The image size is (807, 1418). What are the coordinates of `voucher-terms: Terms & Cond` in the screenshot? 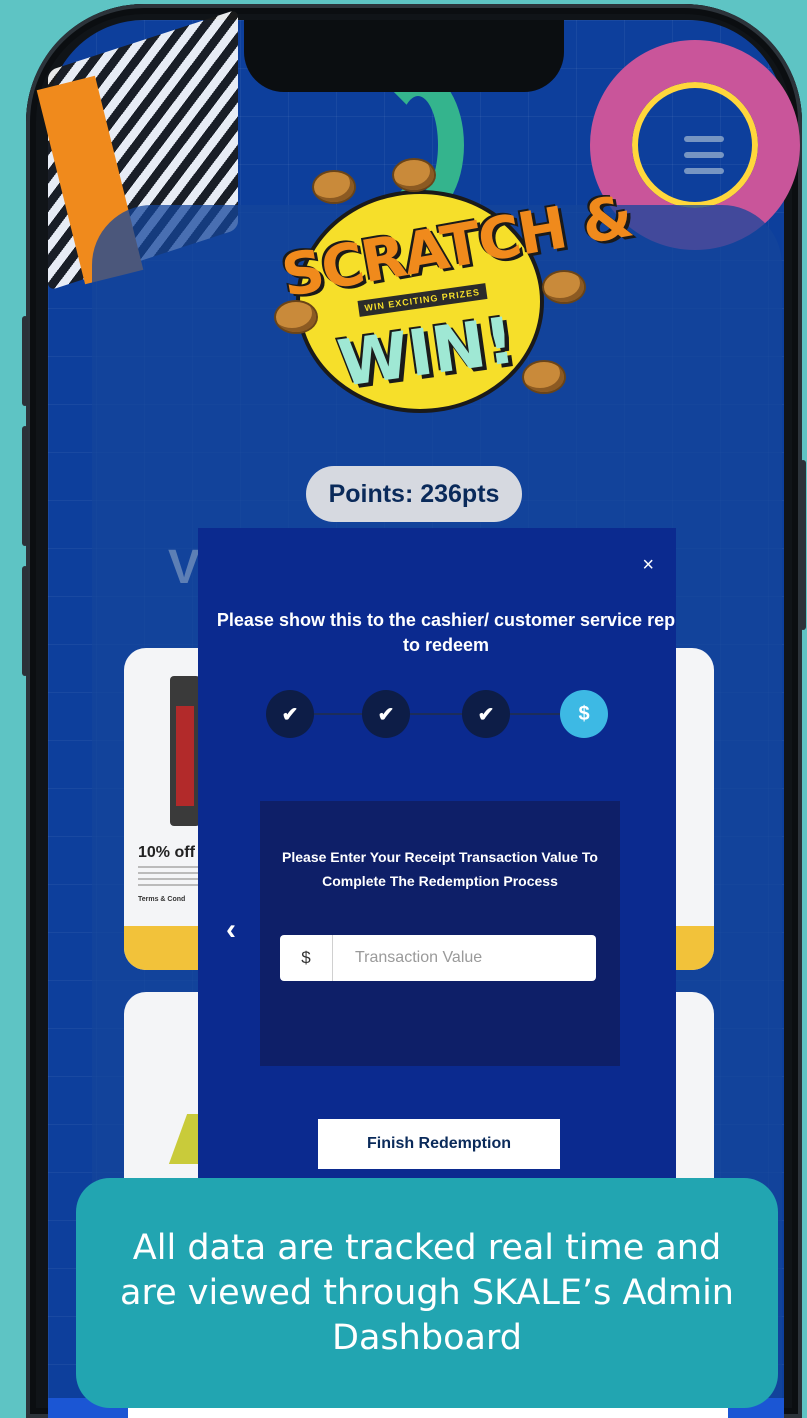 It's located at (162, 899).